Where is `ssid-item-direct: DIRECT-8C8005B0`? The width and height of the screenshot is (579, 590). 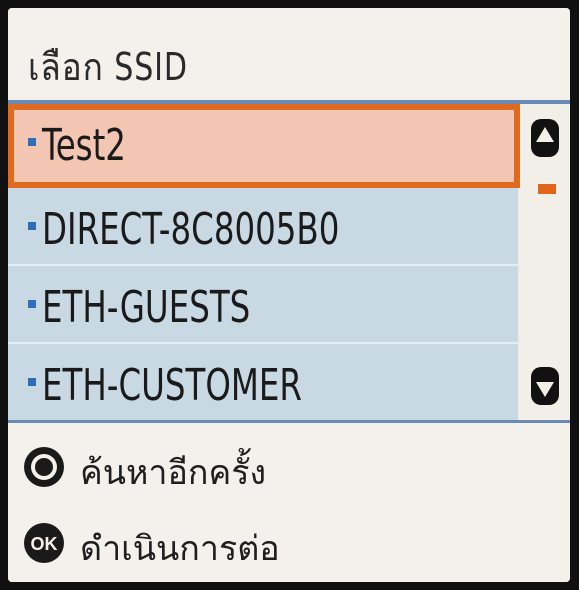
ssid-item-direct: DIRECT-8C8005B0 is located at coordinates (263, 227).